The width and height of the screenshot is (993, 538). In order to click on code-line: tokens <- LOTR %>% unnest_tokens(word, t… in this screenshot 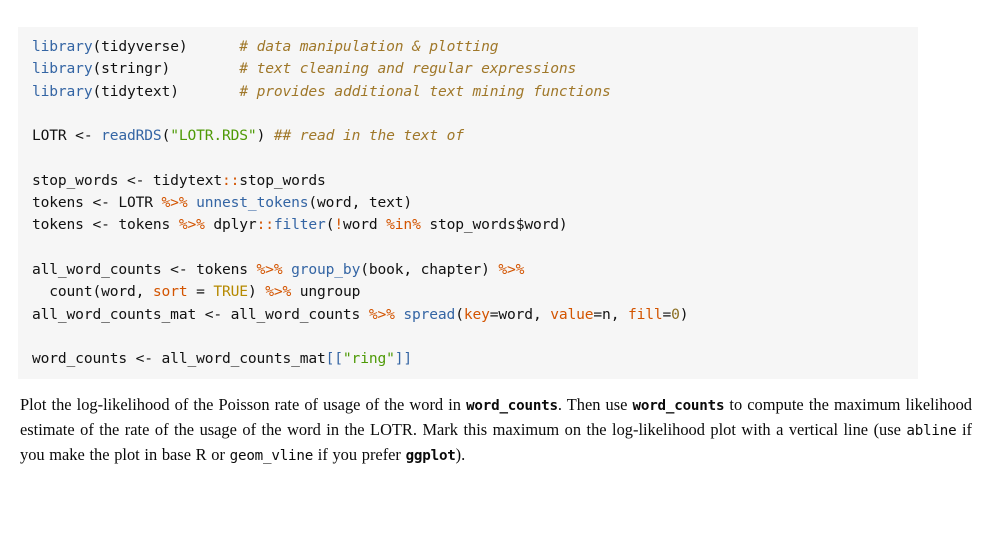, I will do `click(475, 203)`.